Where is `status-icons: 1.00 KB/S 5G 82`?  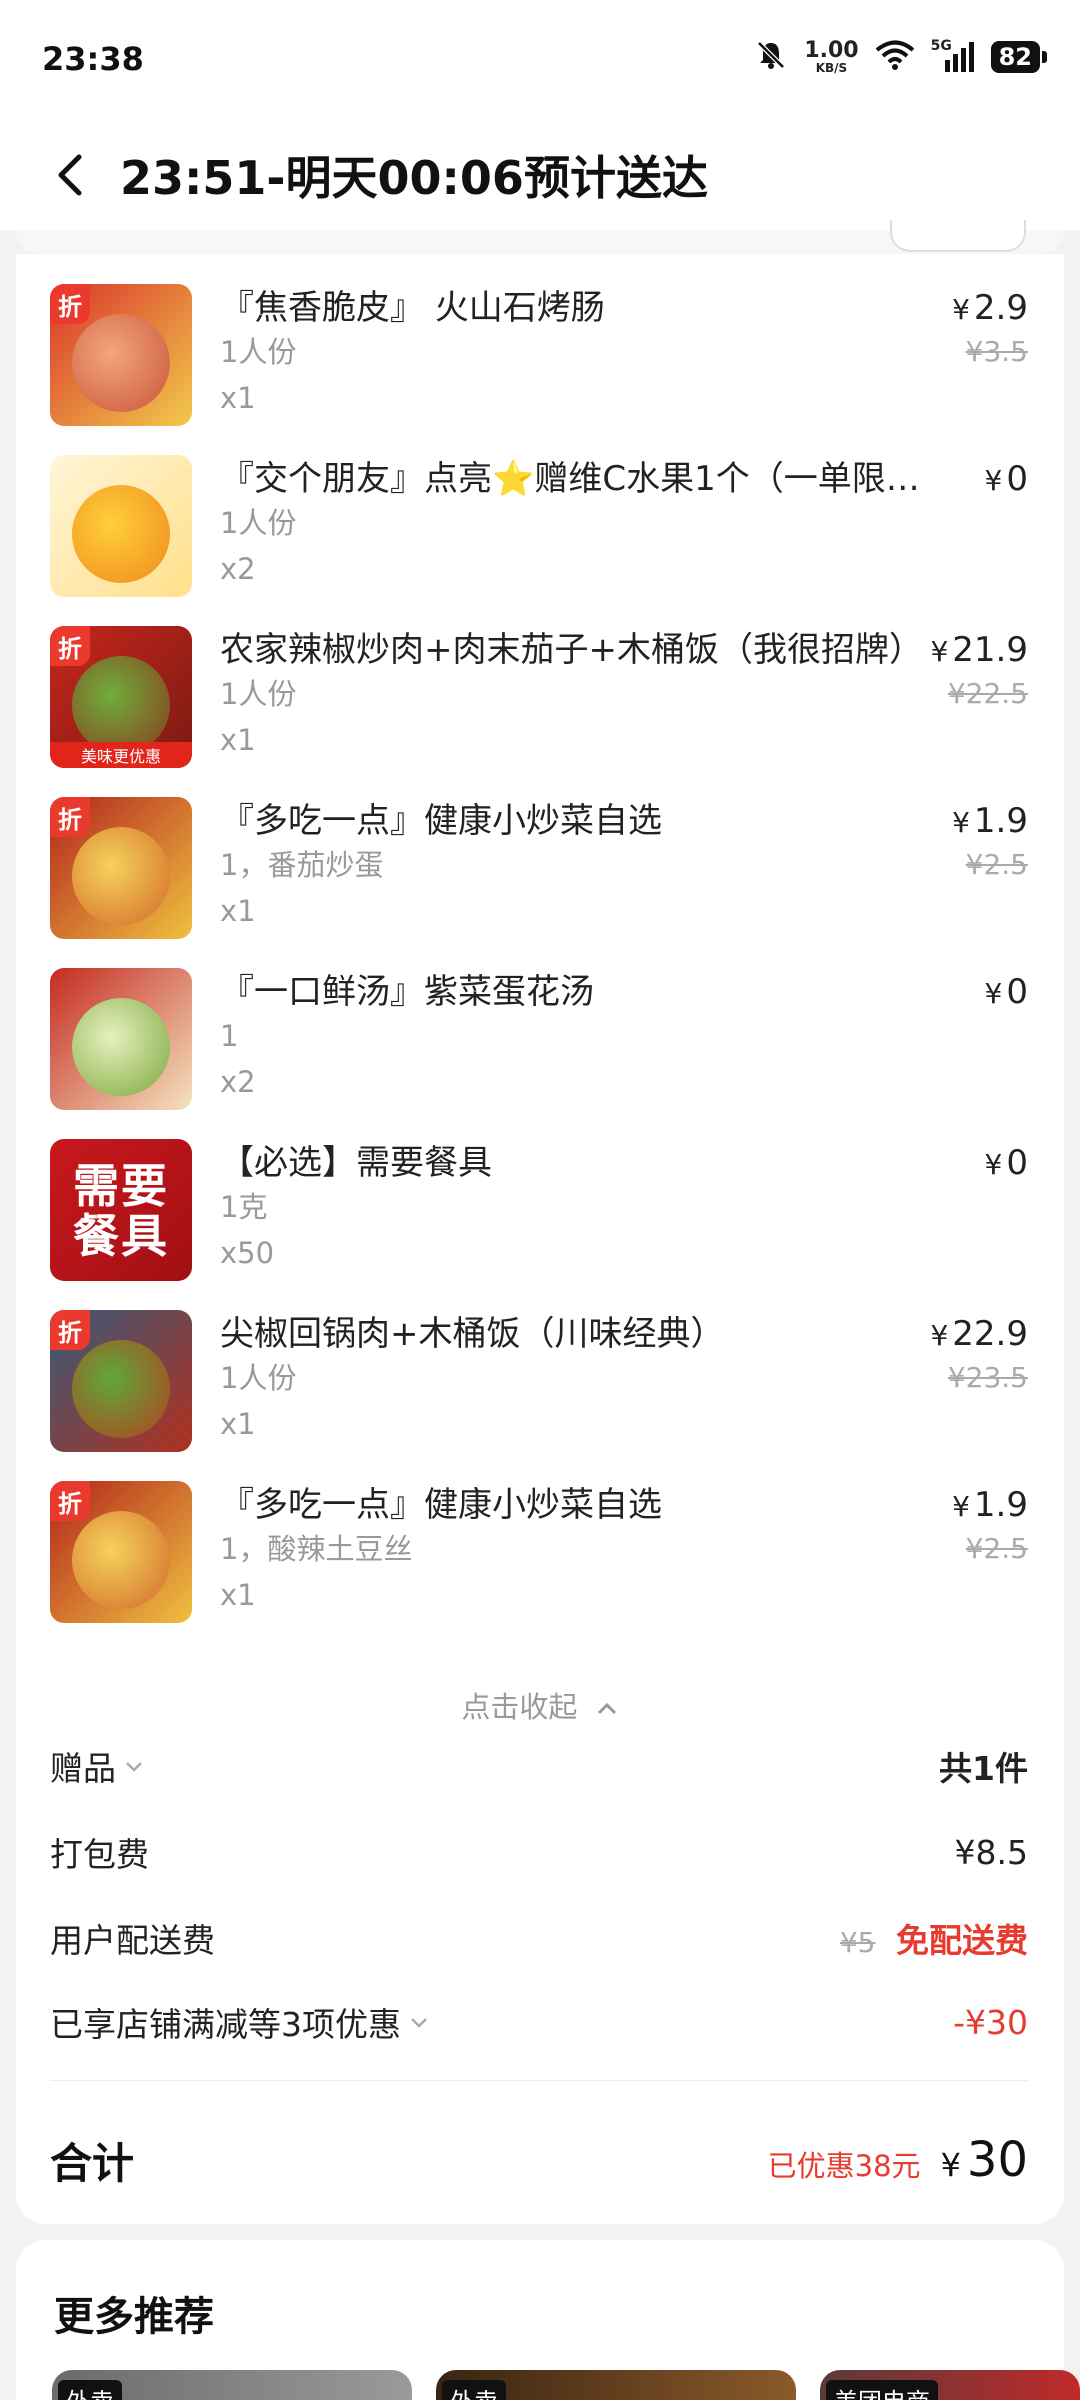
status-icons: 1.00 KB/S 5G 82 is located at coordinates (901, 57).